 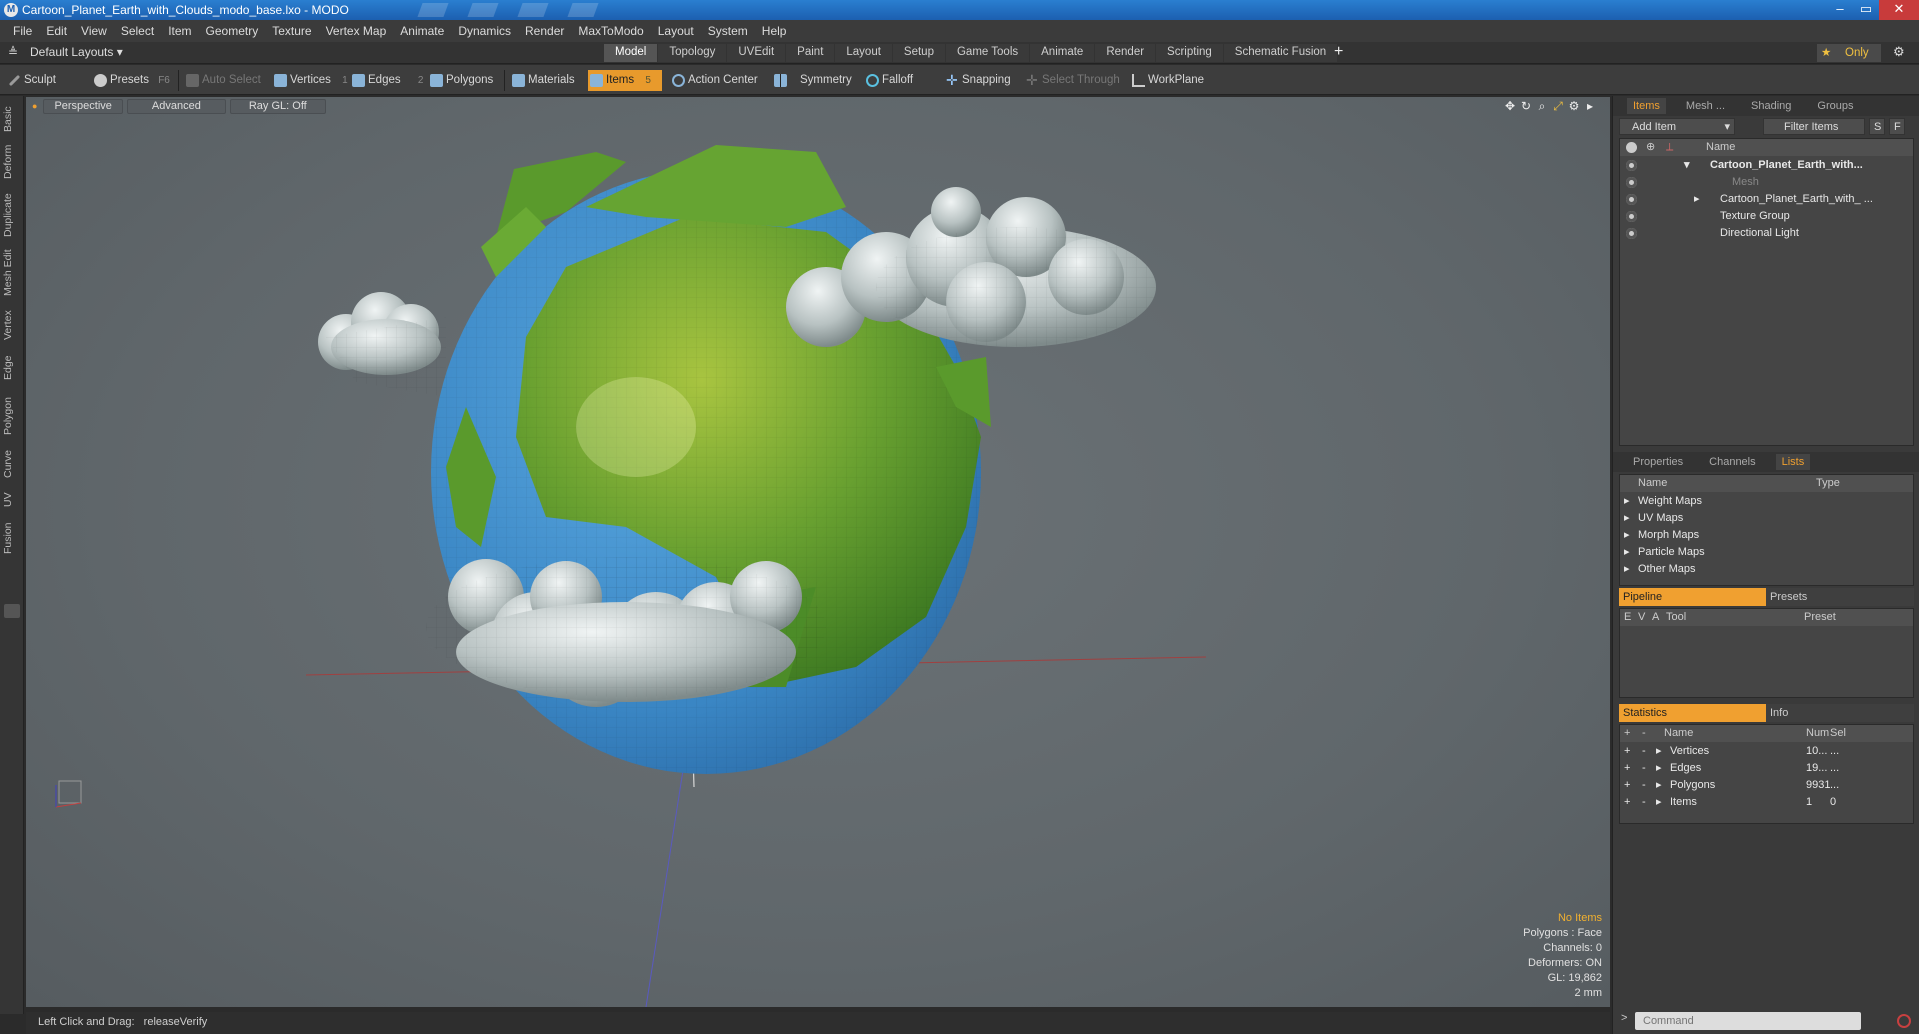 I want to click on tab-lists: Lists, so click(x=1793, y=462).